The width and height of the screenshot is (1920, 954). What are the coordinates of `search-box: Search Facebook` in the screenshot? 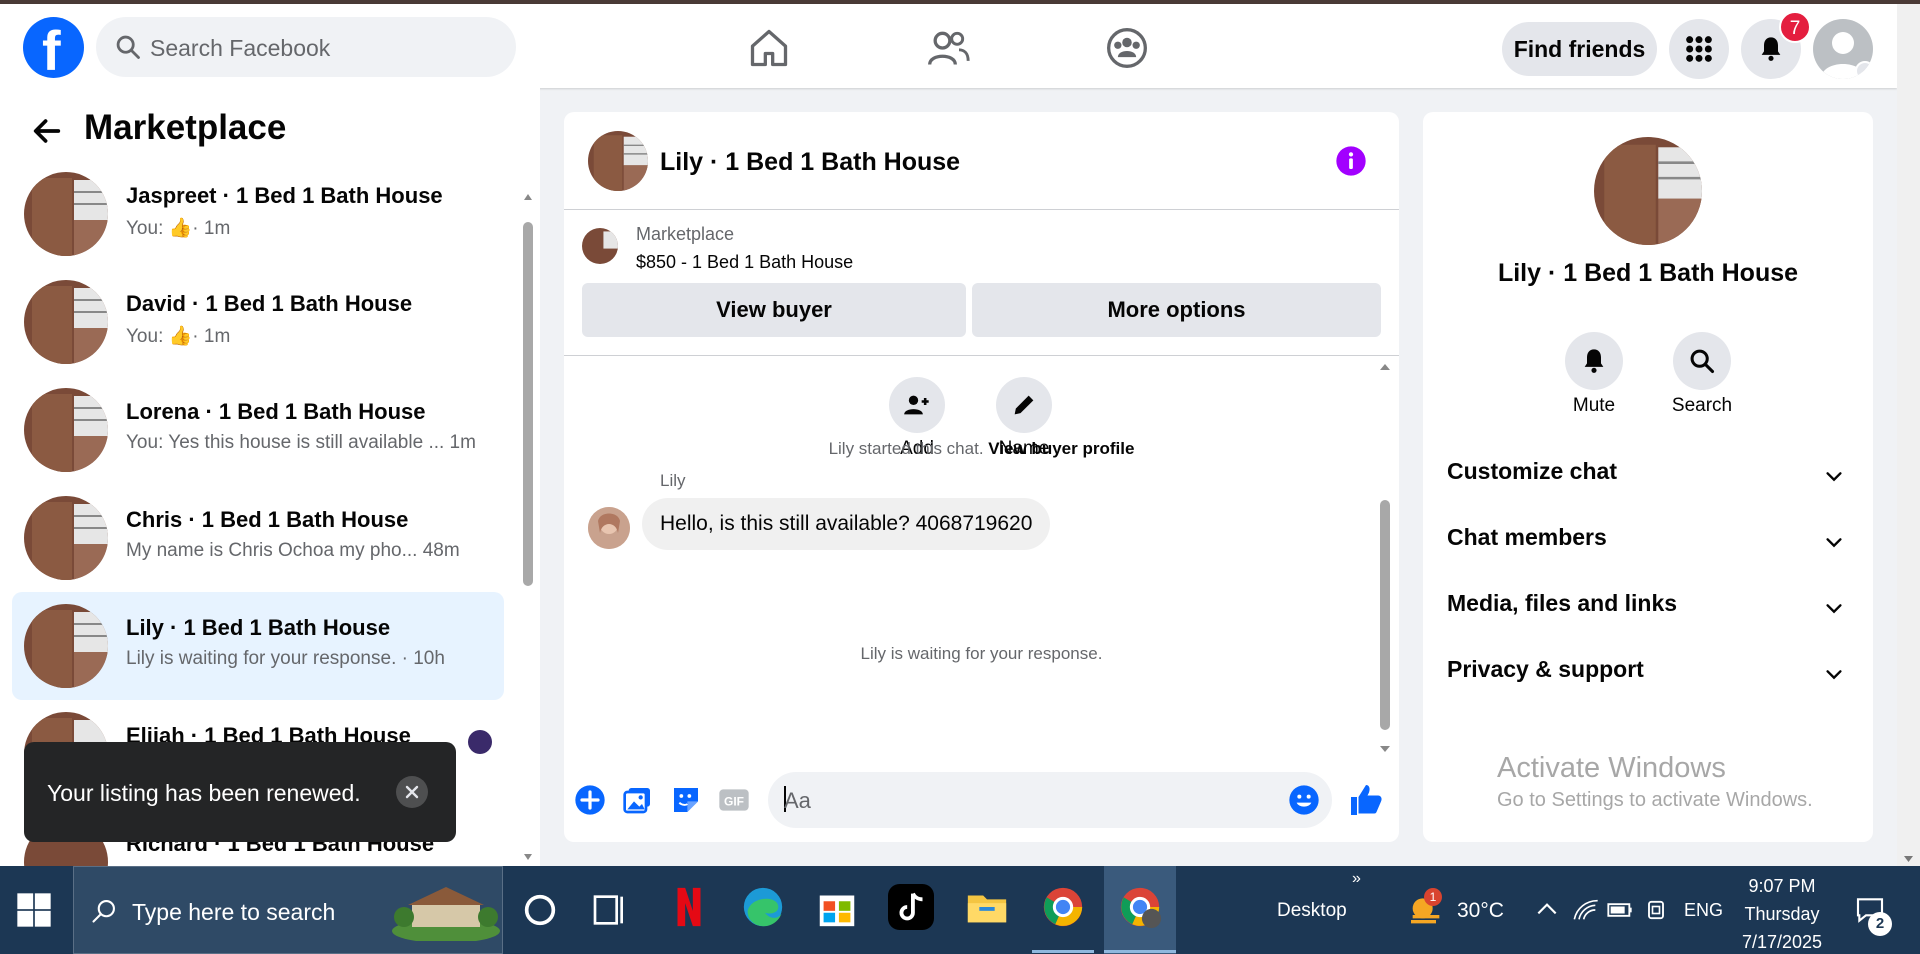 It's located at (306, 47).